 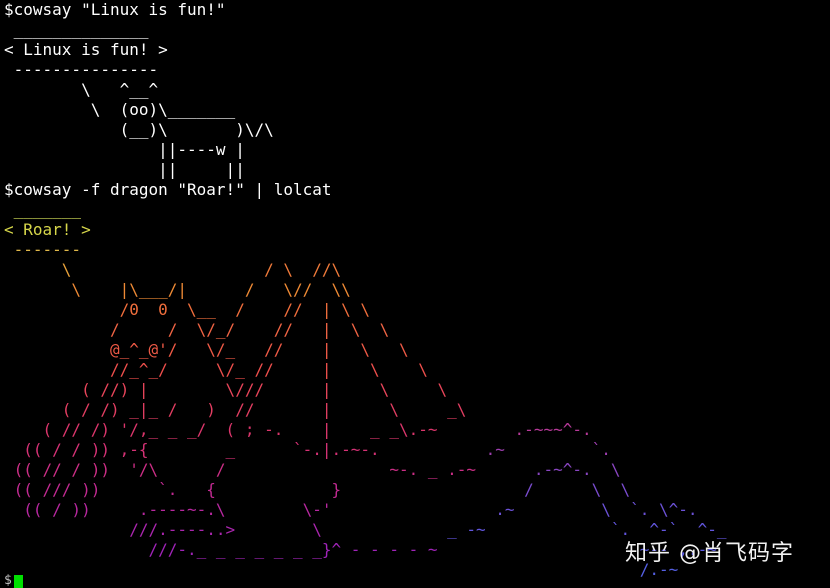 What do you see at coordinates (76, 29) in the screenshot?
I see `terminal-text-segment: ______________` at bounding box center [76, 29].